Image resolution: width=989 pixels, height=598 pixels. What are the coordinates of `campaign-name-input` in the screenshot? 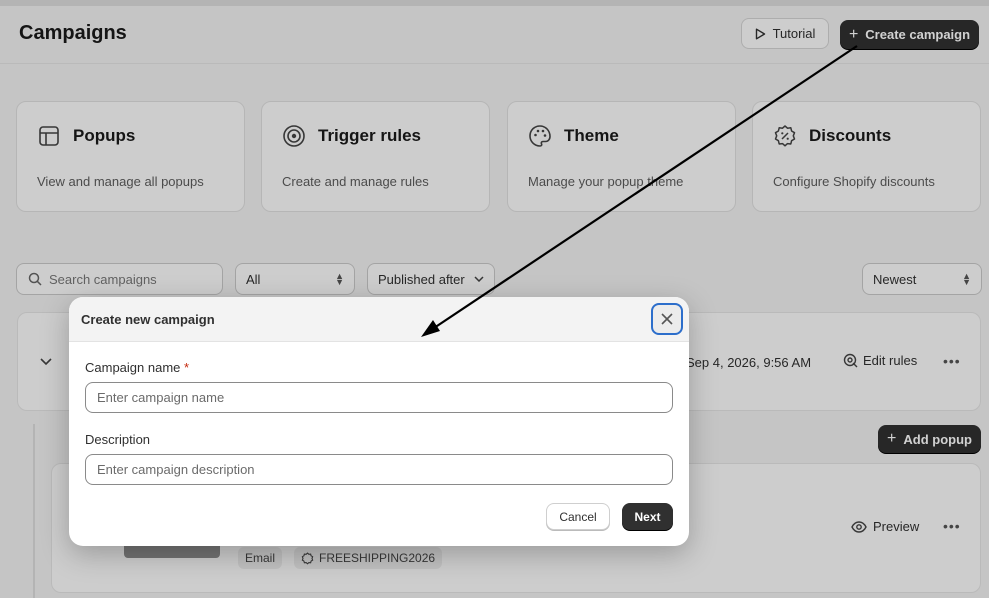 It's located at (379, 397).